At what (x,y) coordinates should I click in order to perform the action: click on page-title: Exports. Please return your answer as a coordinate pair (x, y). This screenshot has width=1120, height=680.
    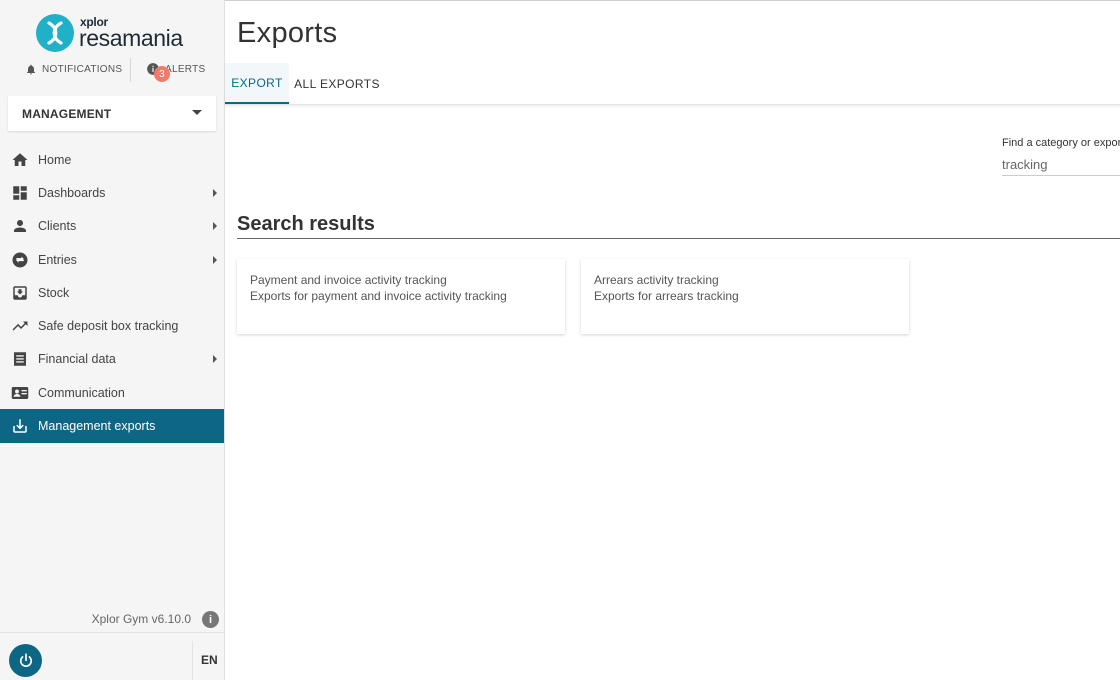
    Looking at the image, I should click on (287, 33).